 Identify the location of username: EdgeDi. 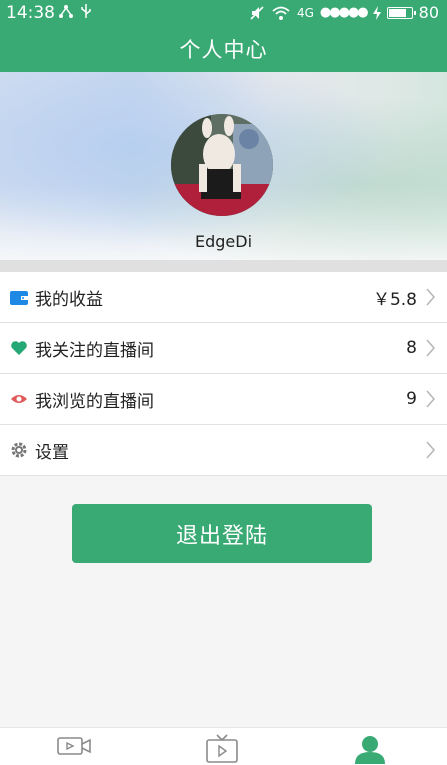
(223, 241).